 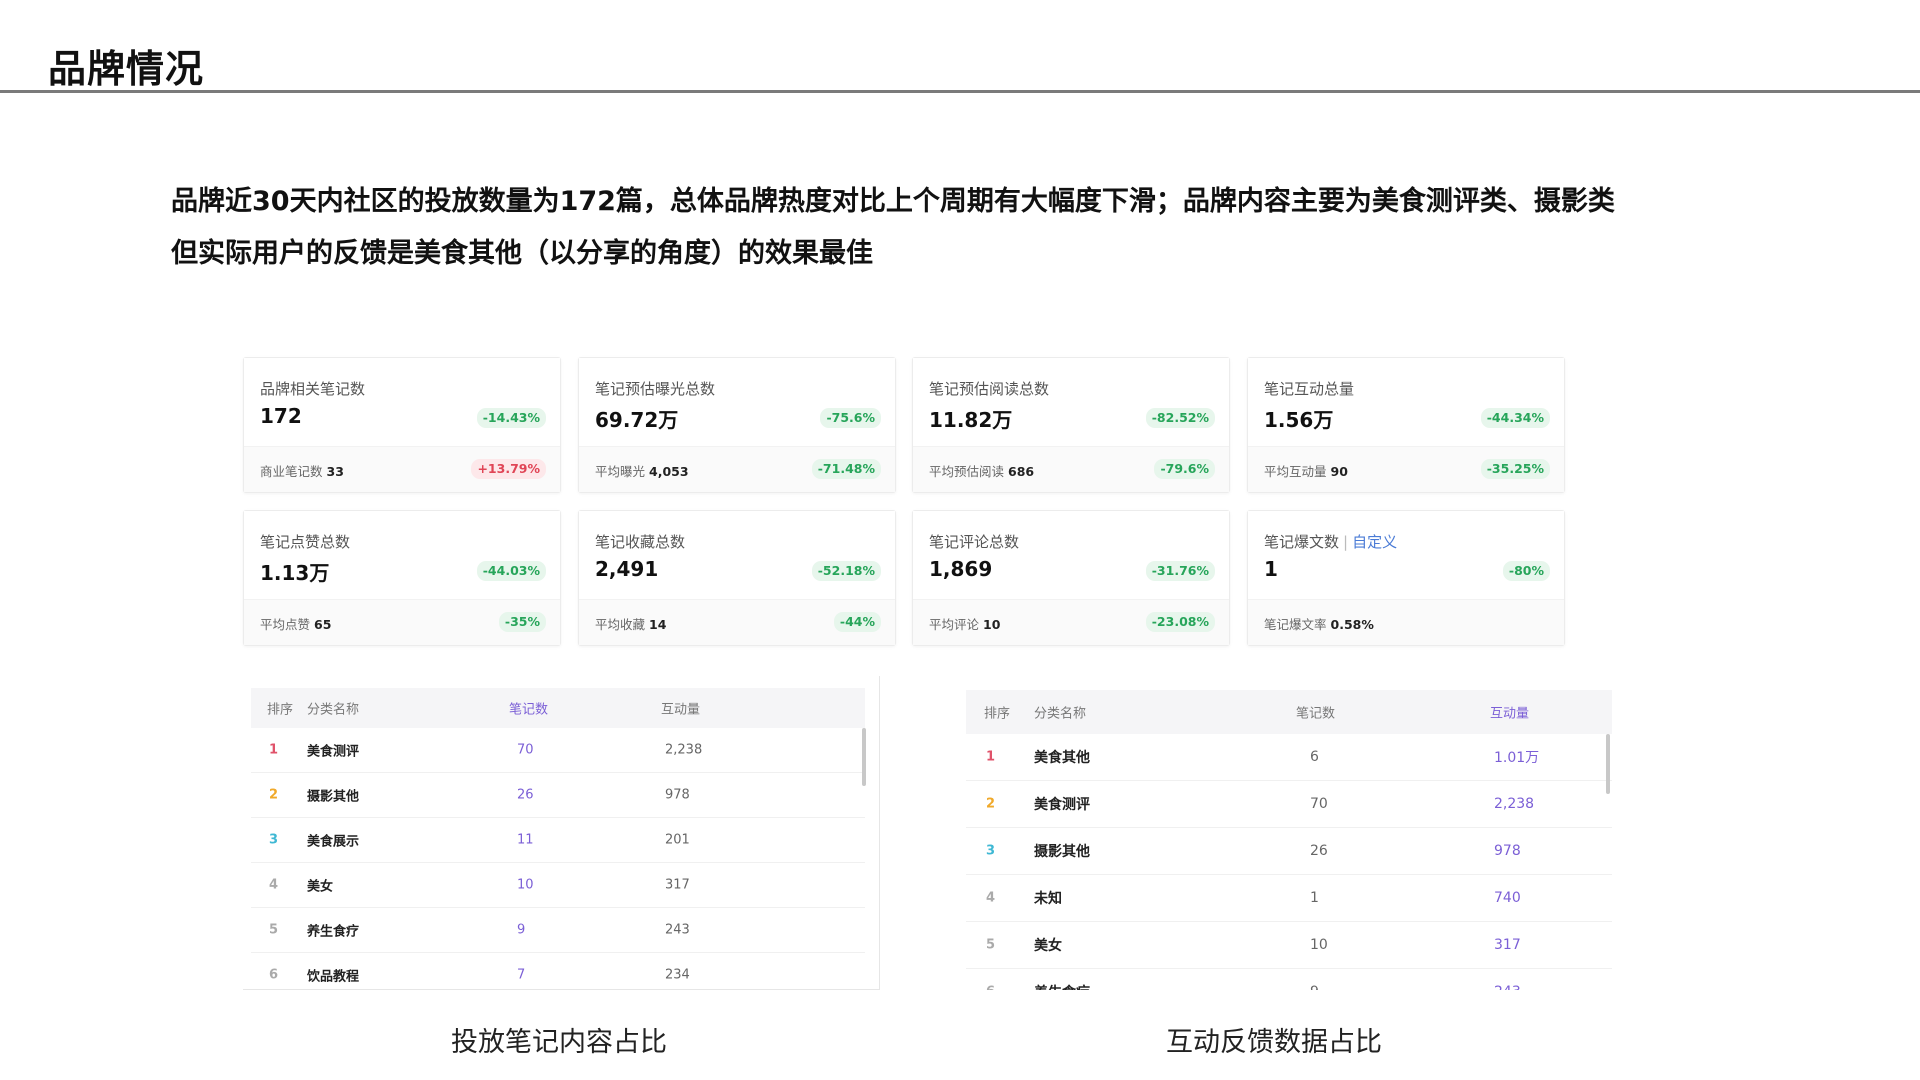 I want to click on interaction-count: 740, so click(x=1507, y=898).